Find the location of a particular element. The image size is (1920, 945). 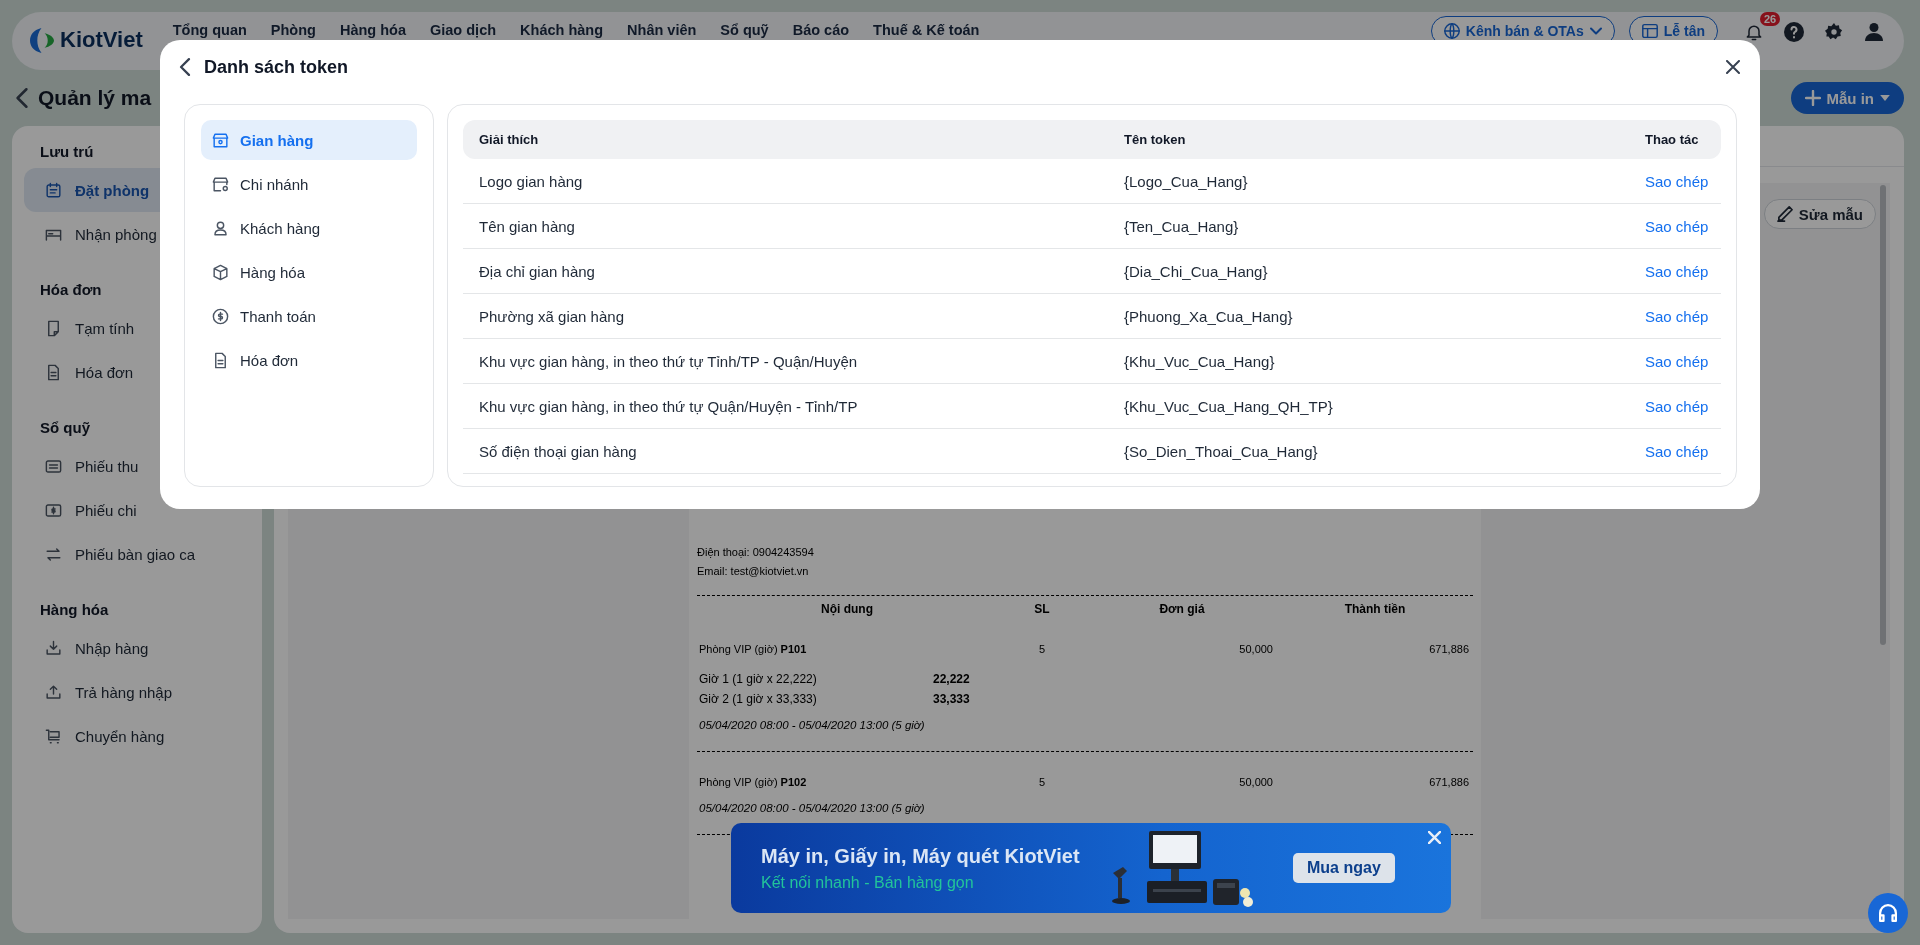

edit-template-button: Sửa mẫu is located at coordinates (1819, 214).